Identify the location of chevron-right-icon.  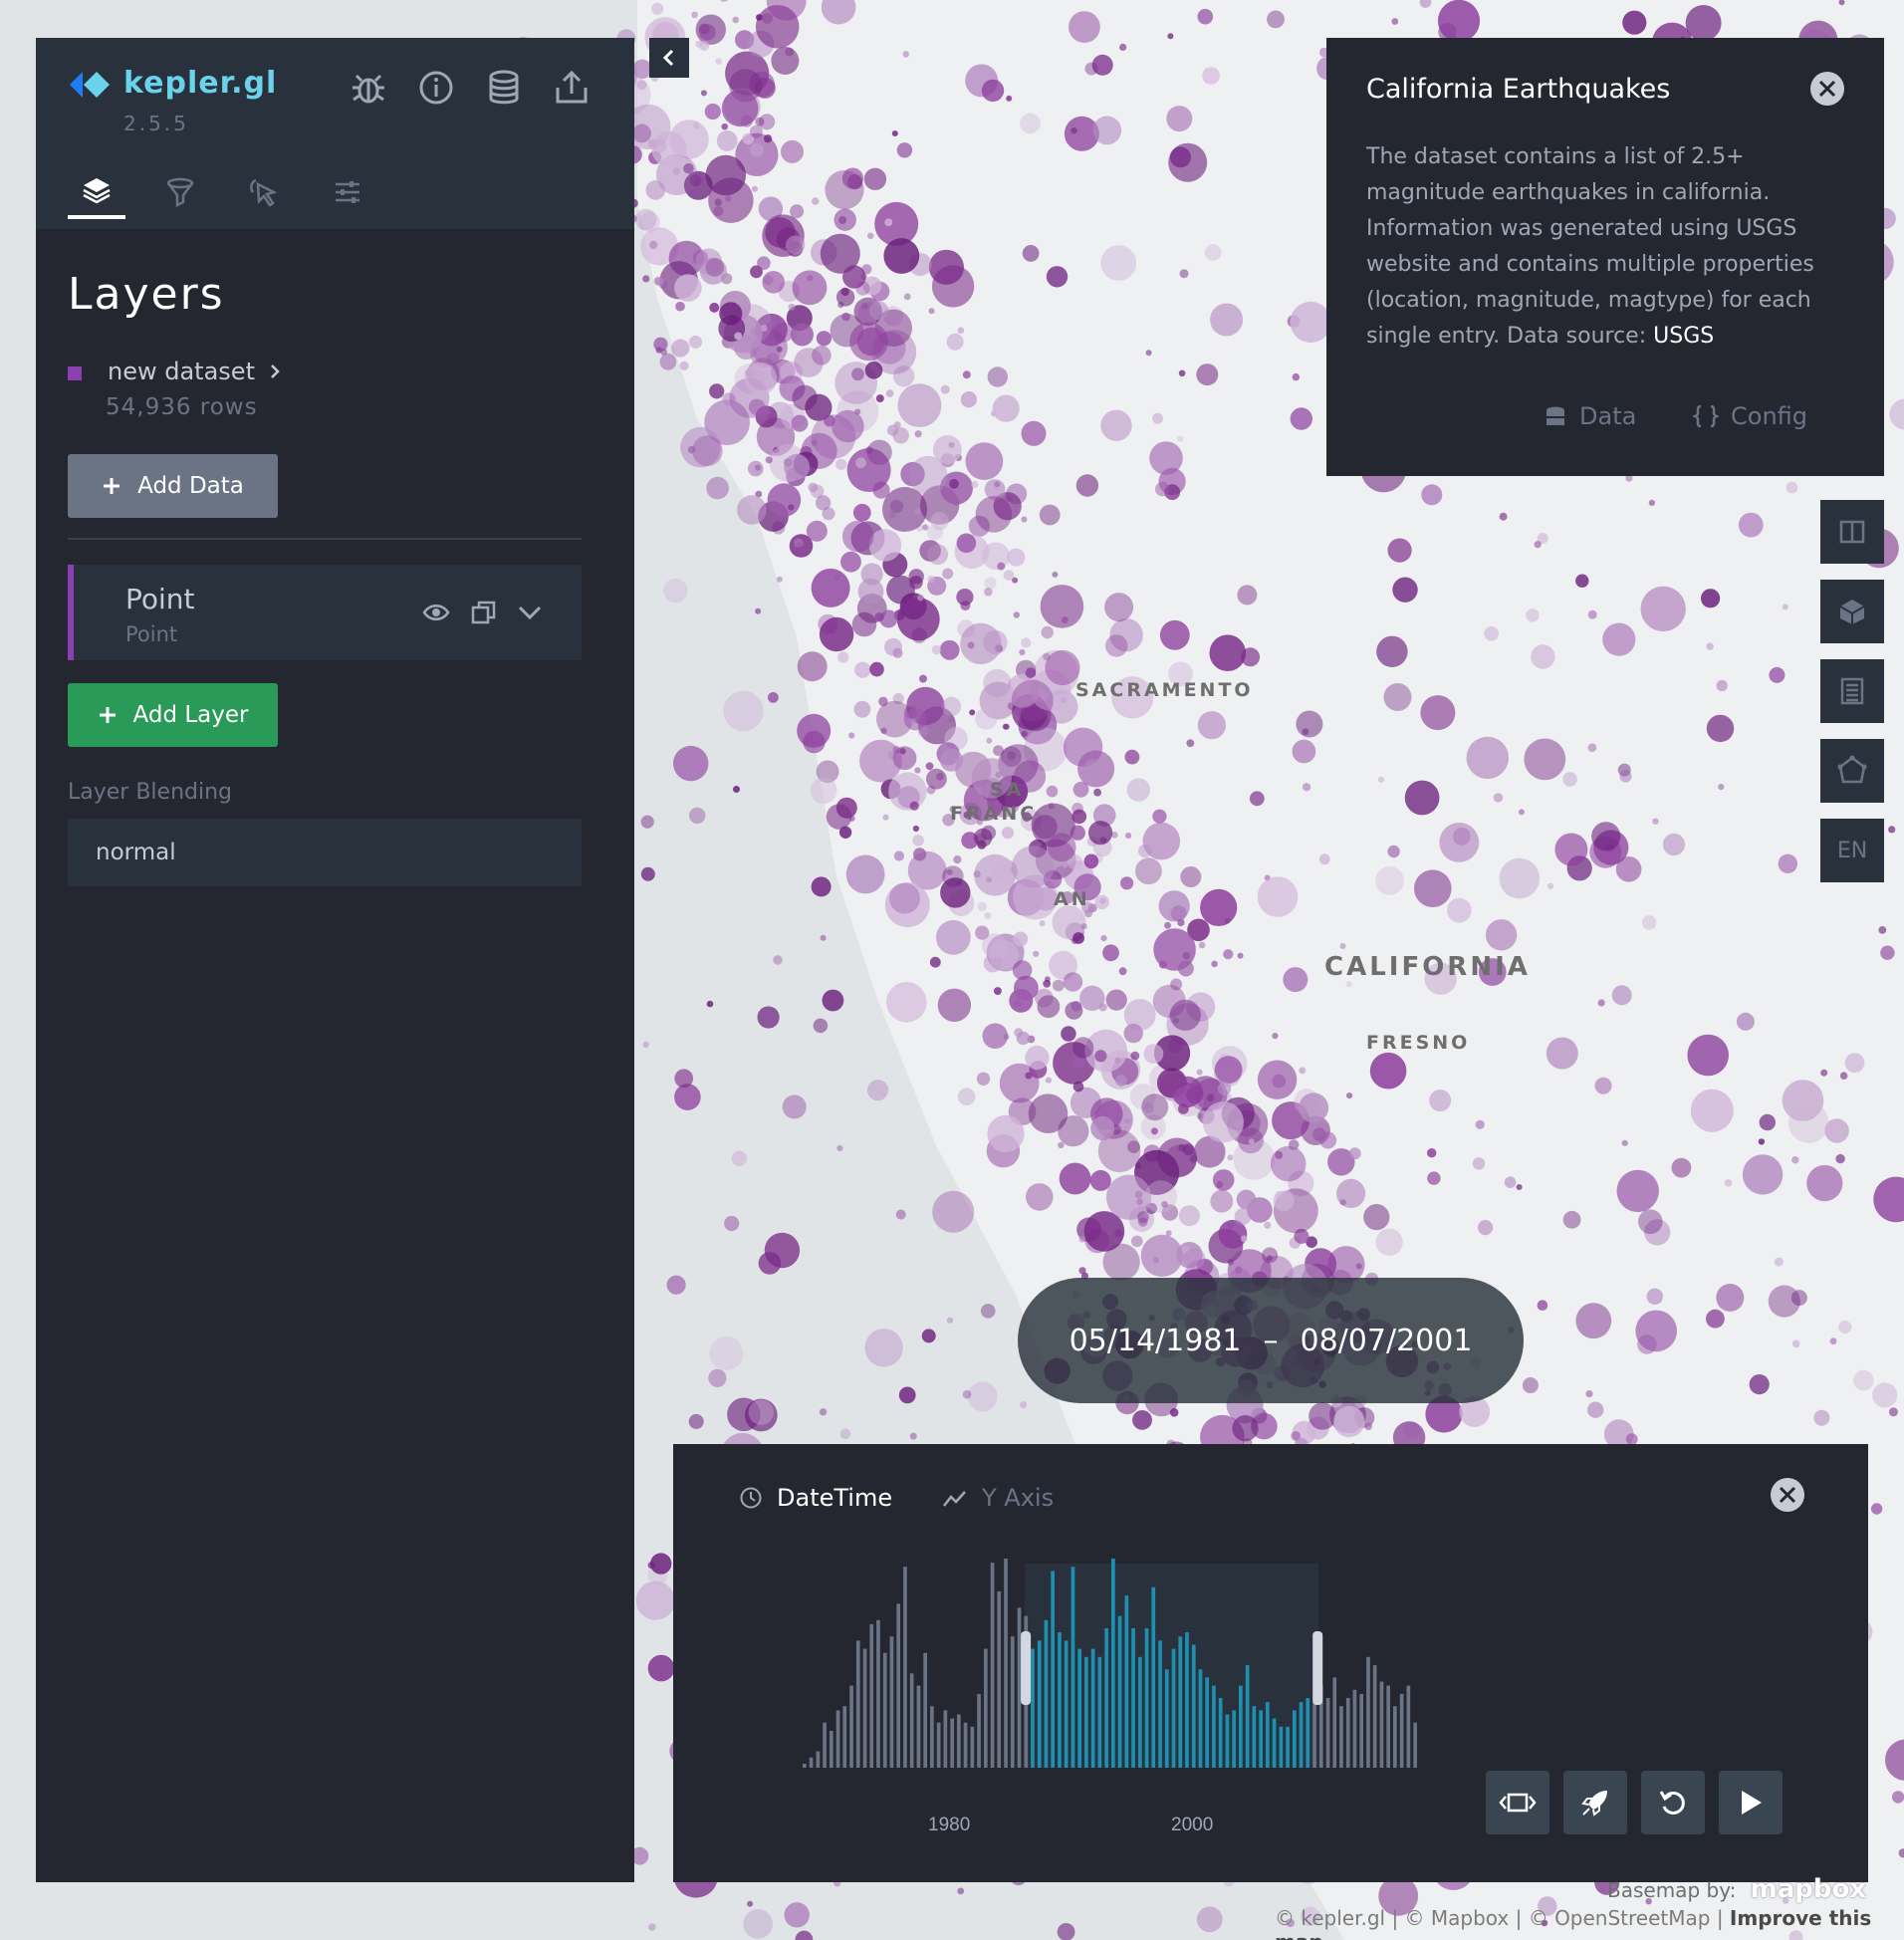
(275, 371).